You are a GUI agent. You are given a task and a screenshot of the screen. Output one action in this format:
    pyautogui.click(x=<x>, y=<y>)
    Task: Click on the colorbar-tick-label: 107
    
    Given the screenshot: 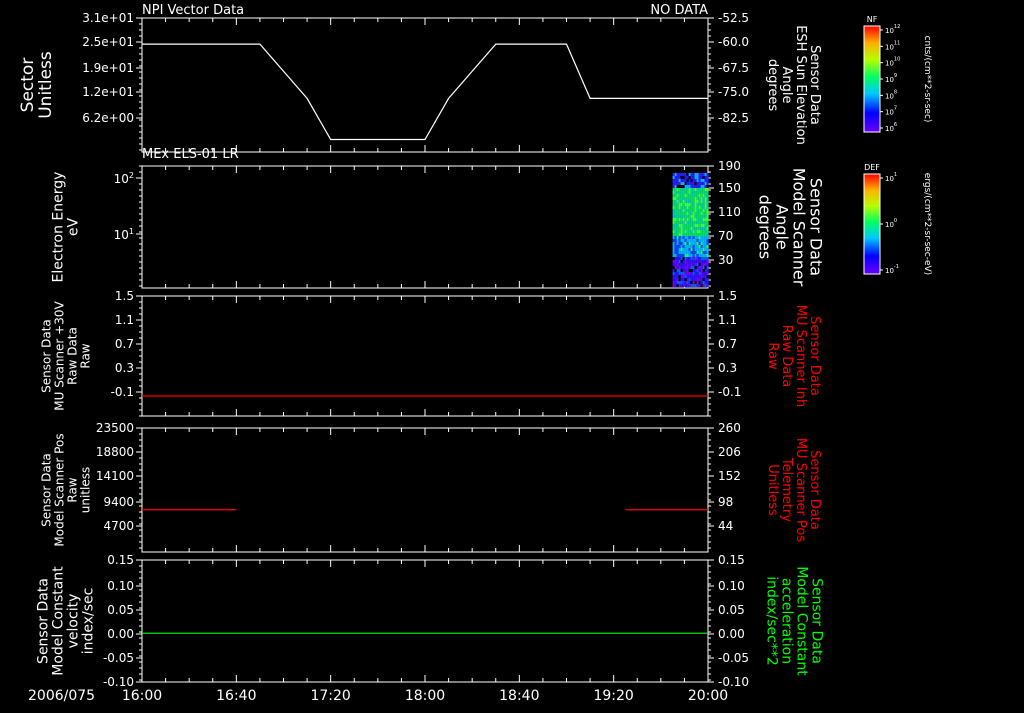 What is the action you would take?
    pyautogui.click(x=891, y=111)
    